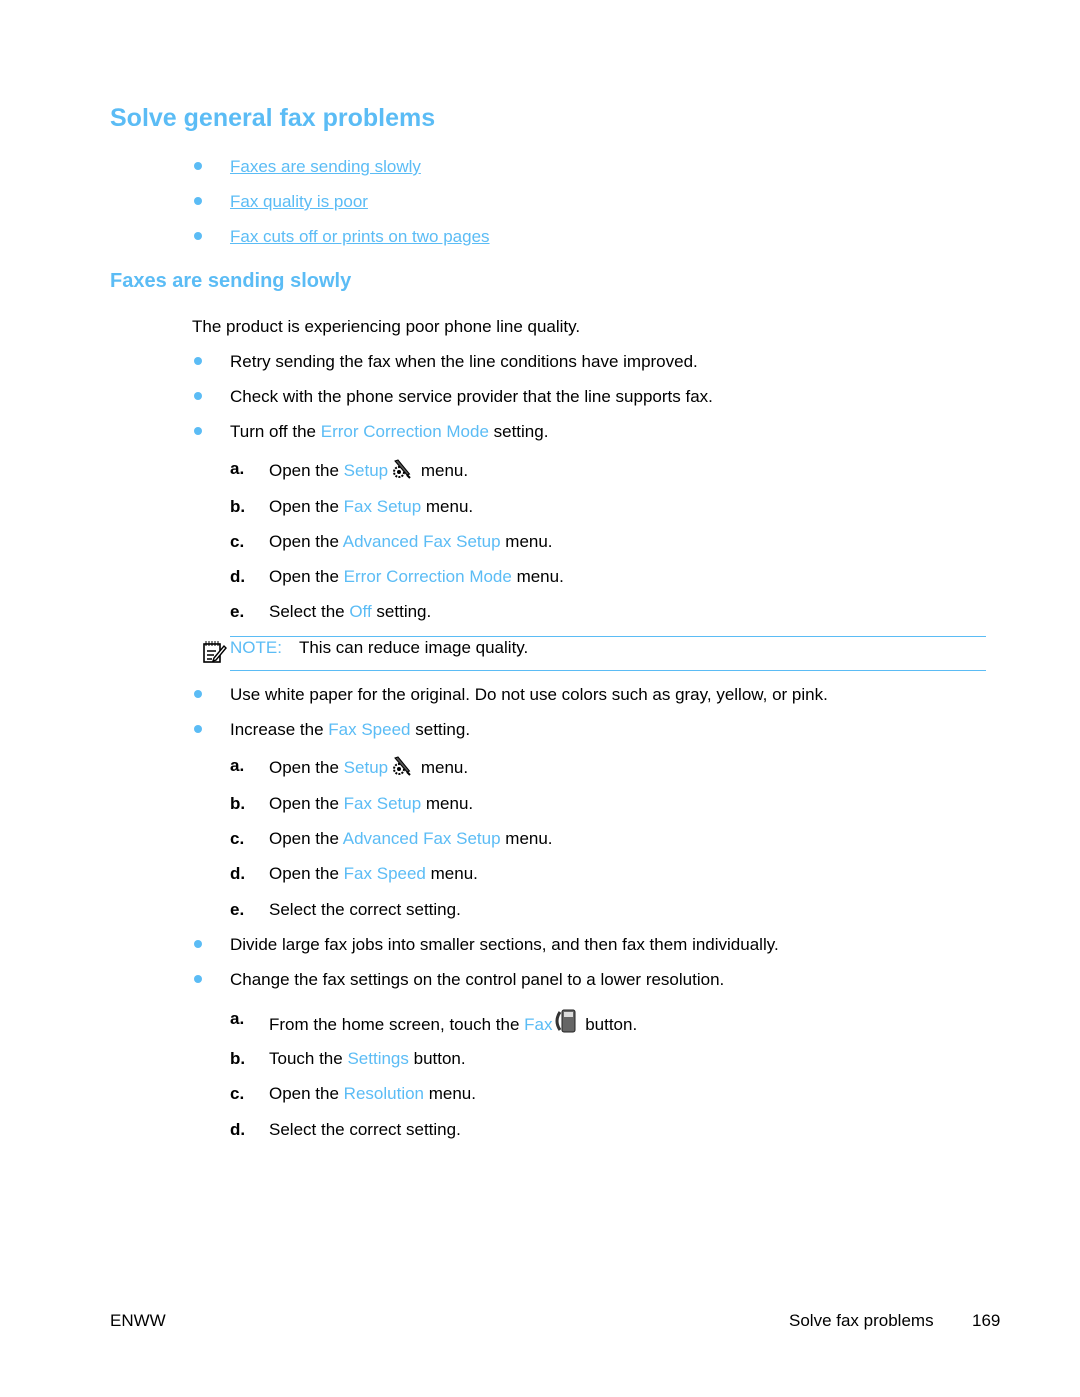 Image resolution: width=1080 pixels, height=1397 pixels. I want to click on ui-term: Fax Speed, so click(384, 873).